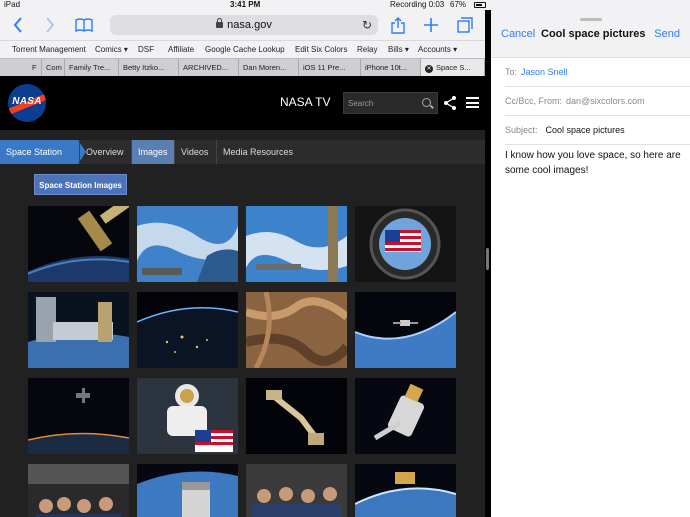 This screenshot has width=690, height=517. Describe the element at coordinates (384, 103) in the screenshot. I see `search-input` at that location.